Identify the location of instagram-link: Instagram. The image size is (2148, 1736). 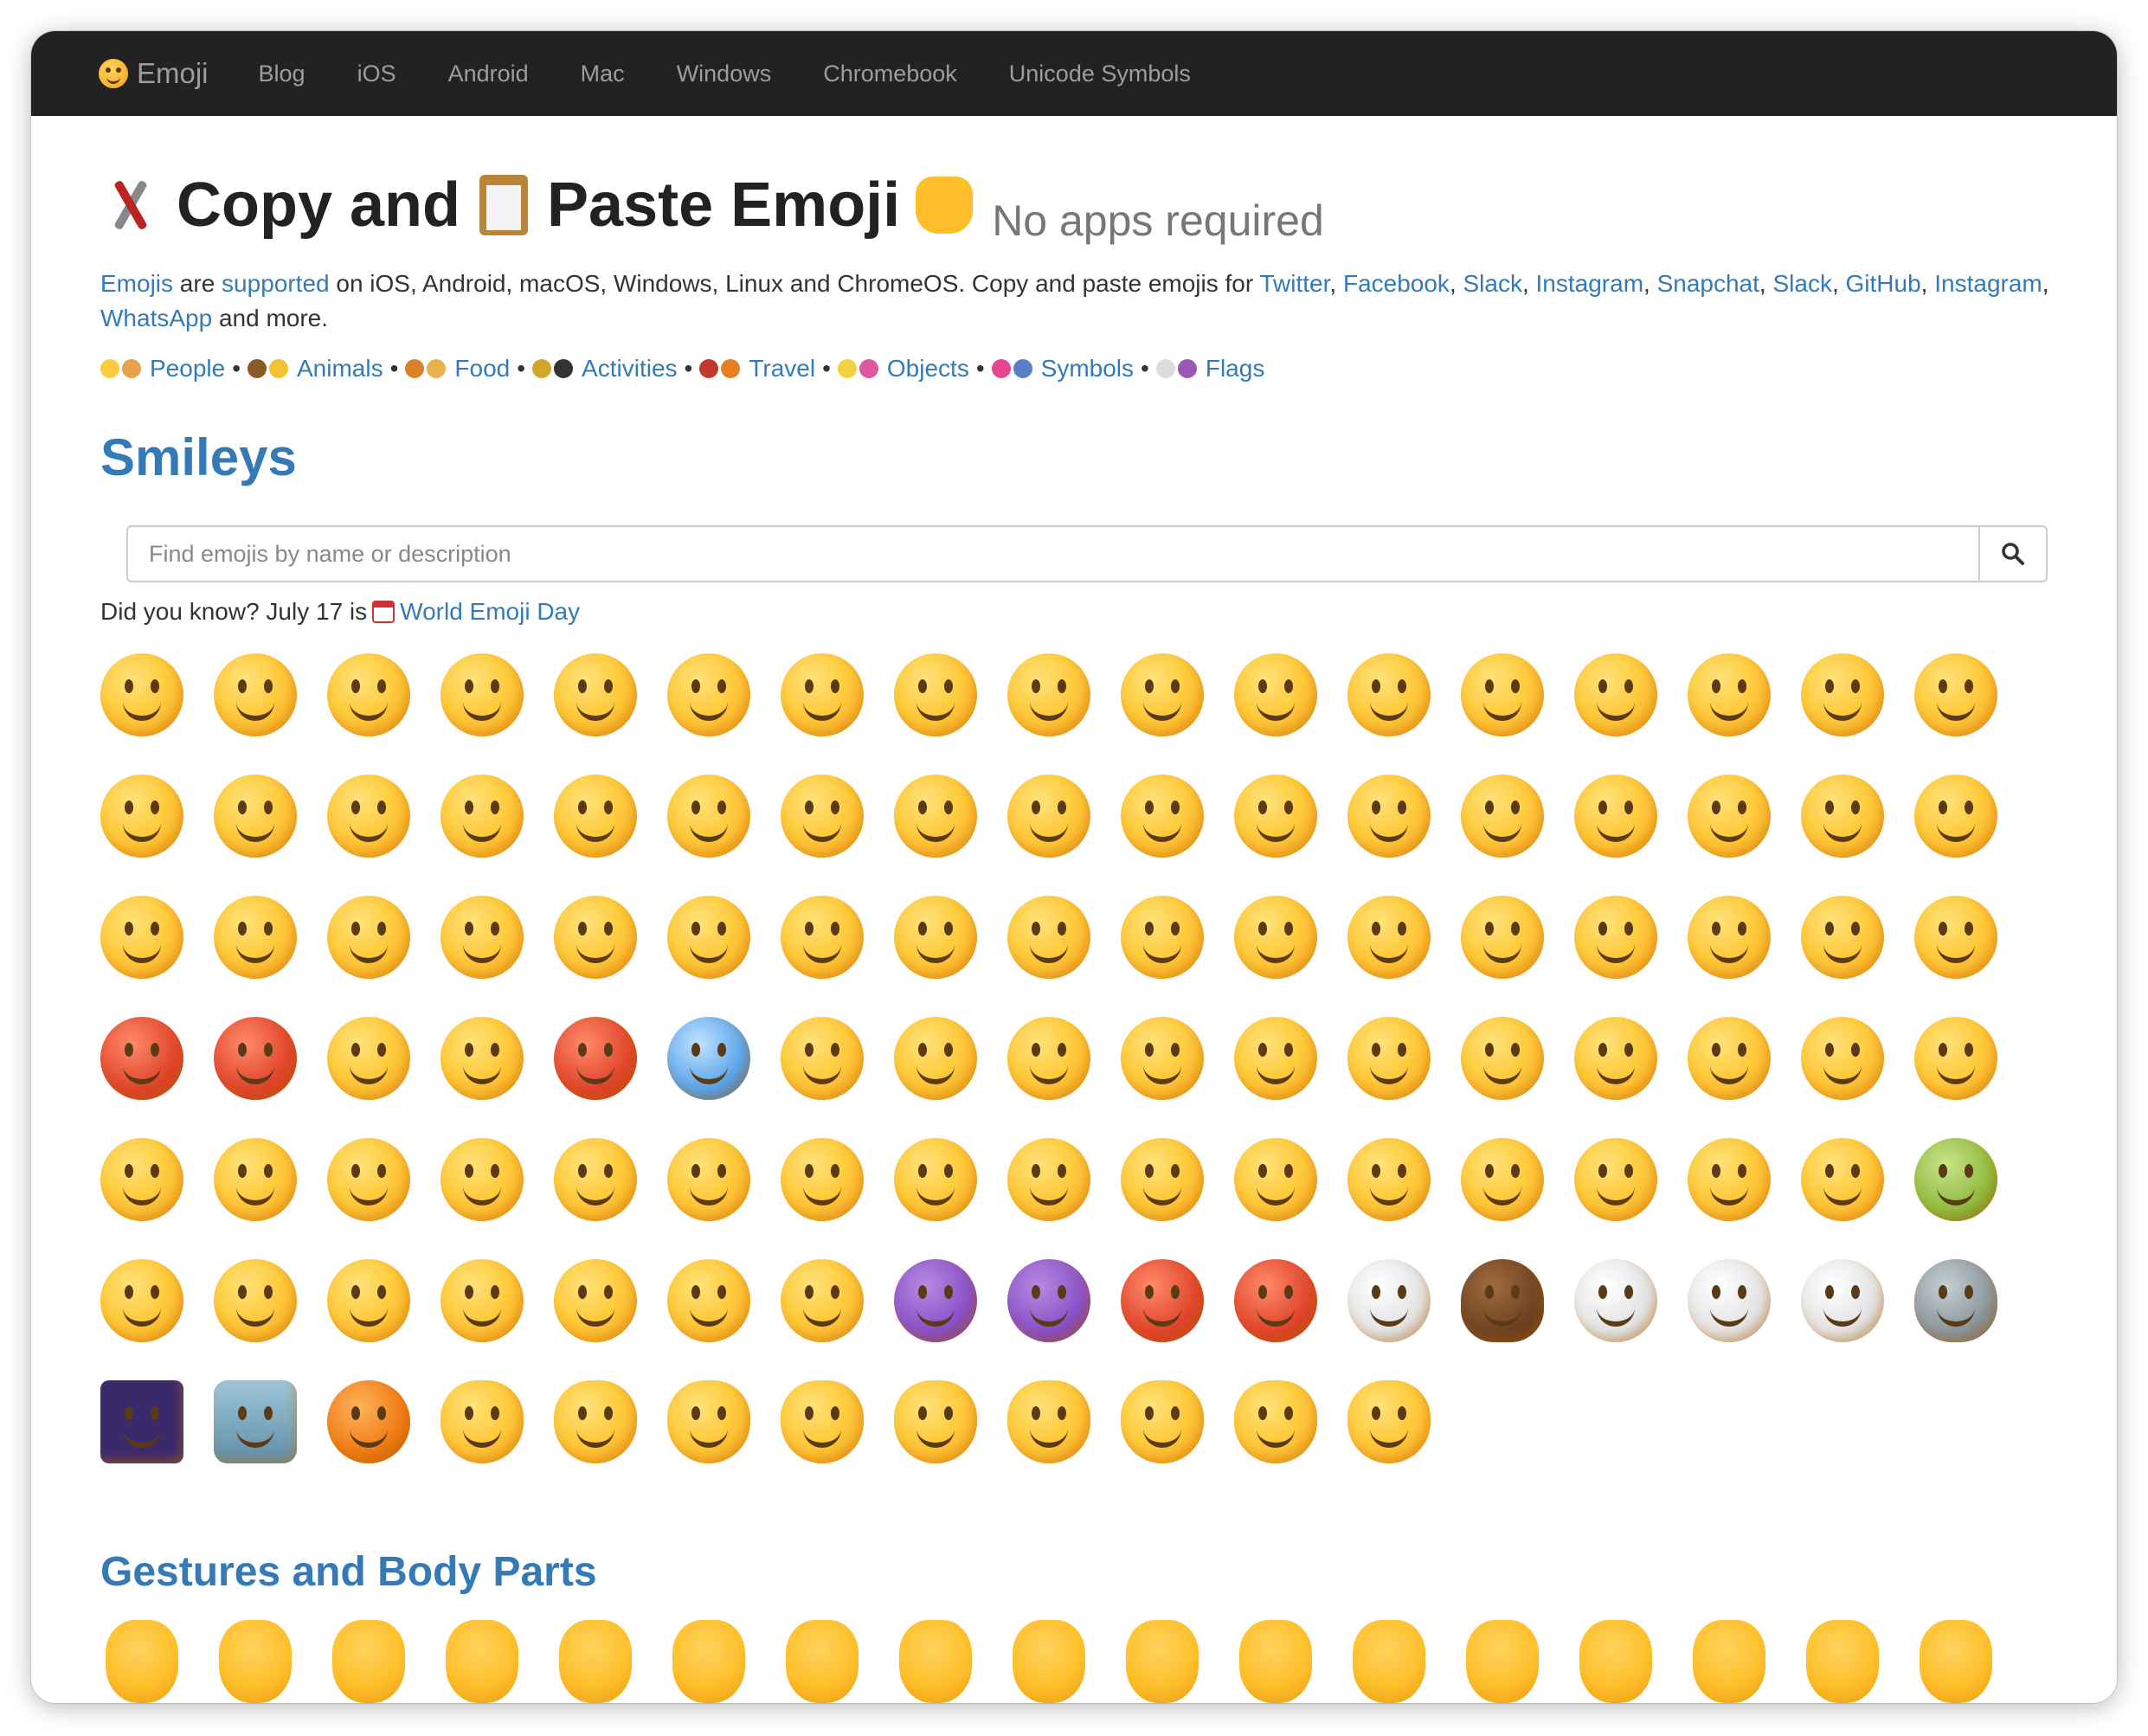
(1988, 284).